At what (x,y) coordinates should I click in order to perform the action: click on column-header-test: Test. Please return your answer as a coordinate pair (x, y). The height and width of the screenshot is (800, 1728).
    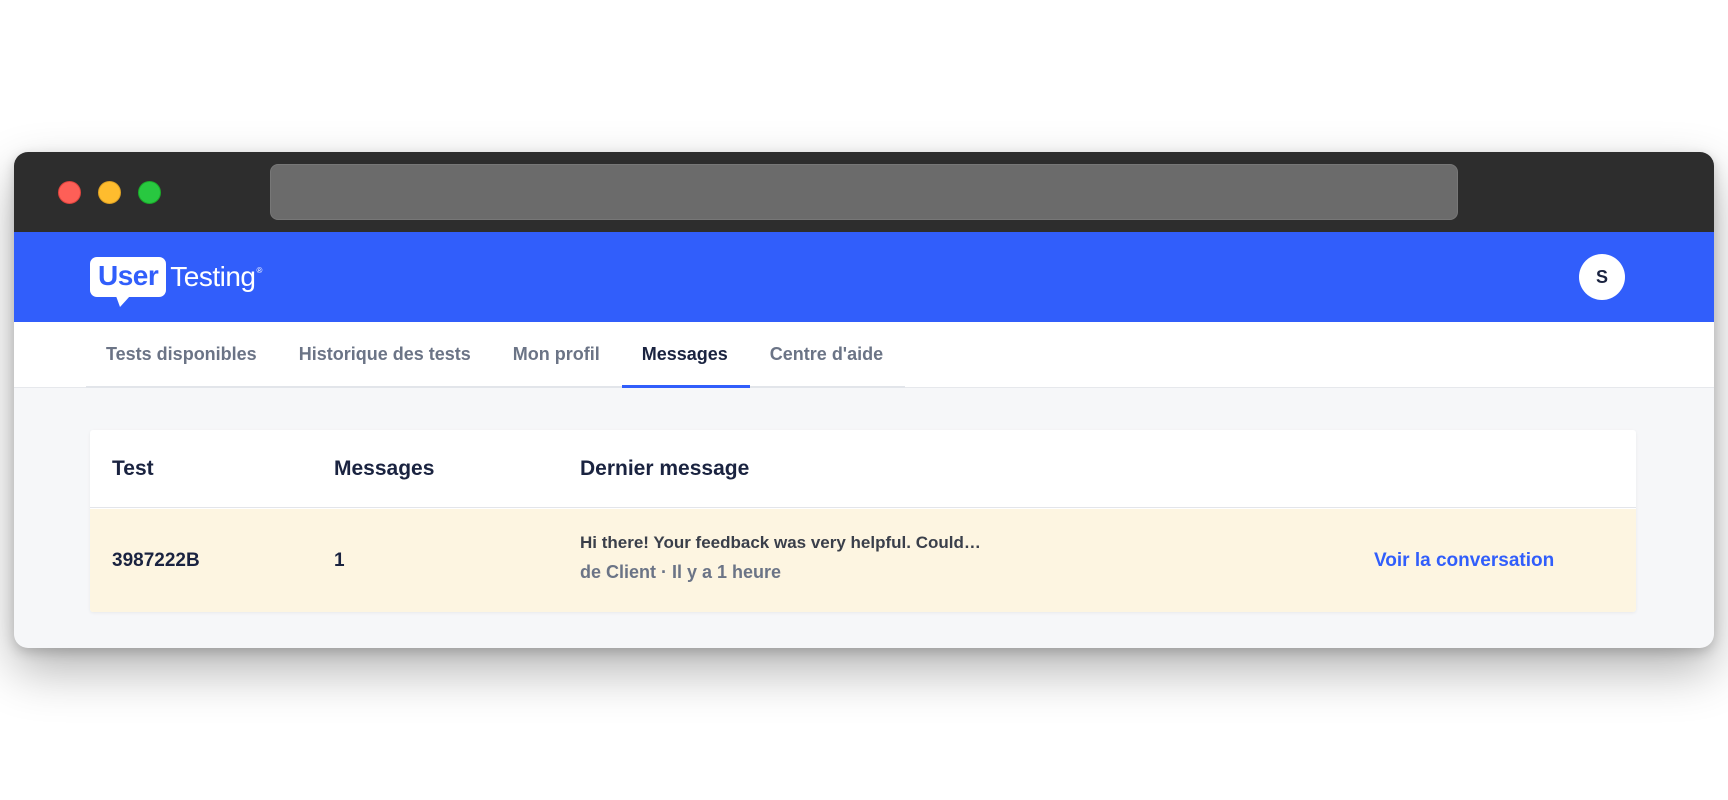
    Looking at the image, I should click on (133, 468).